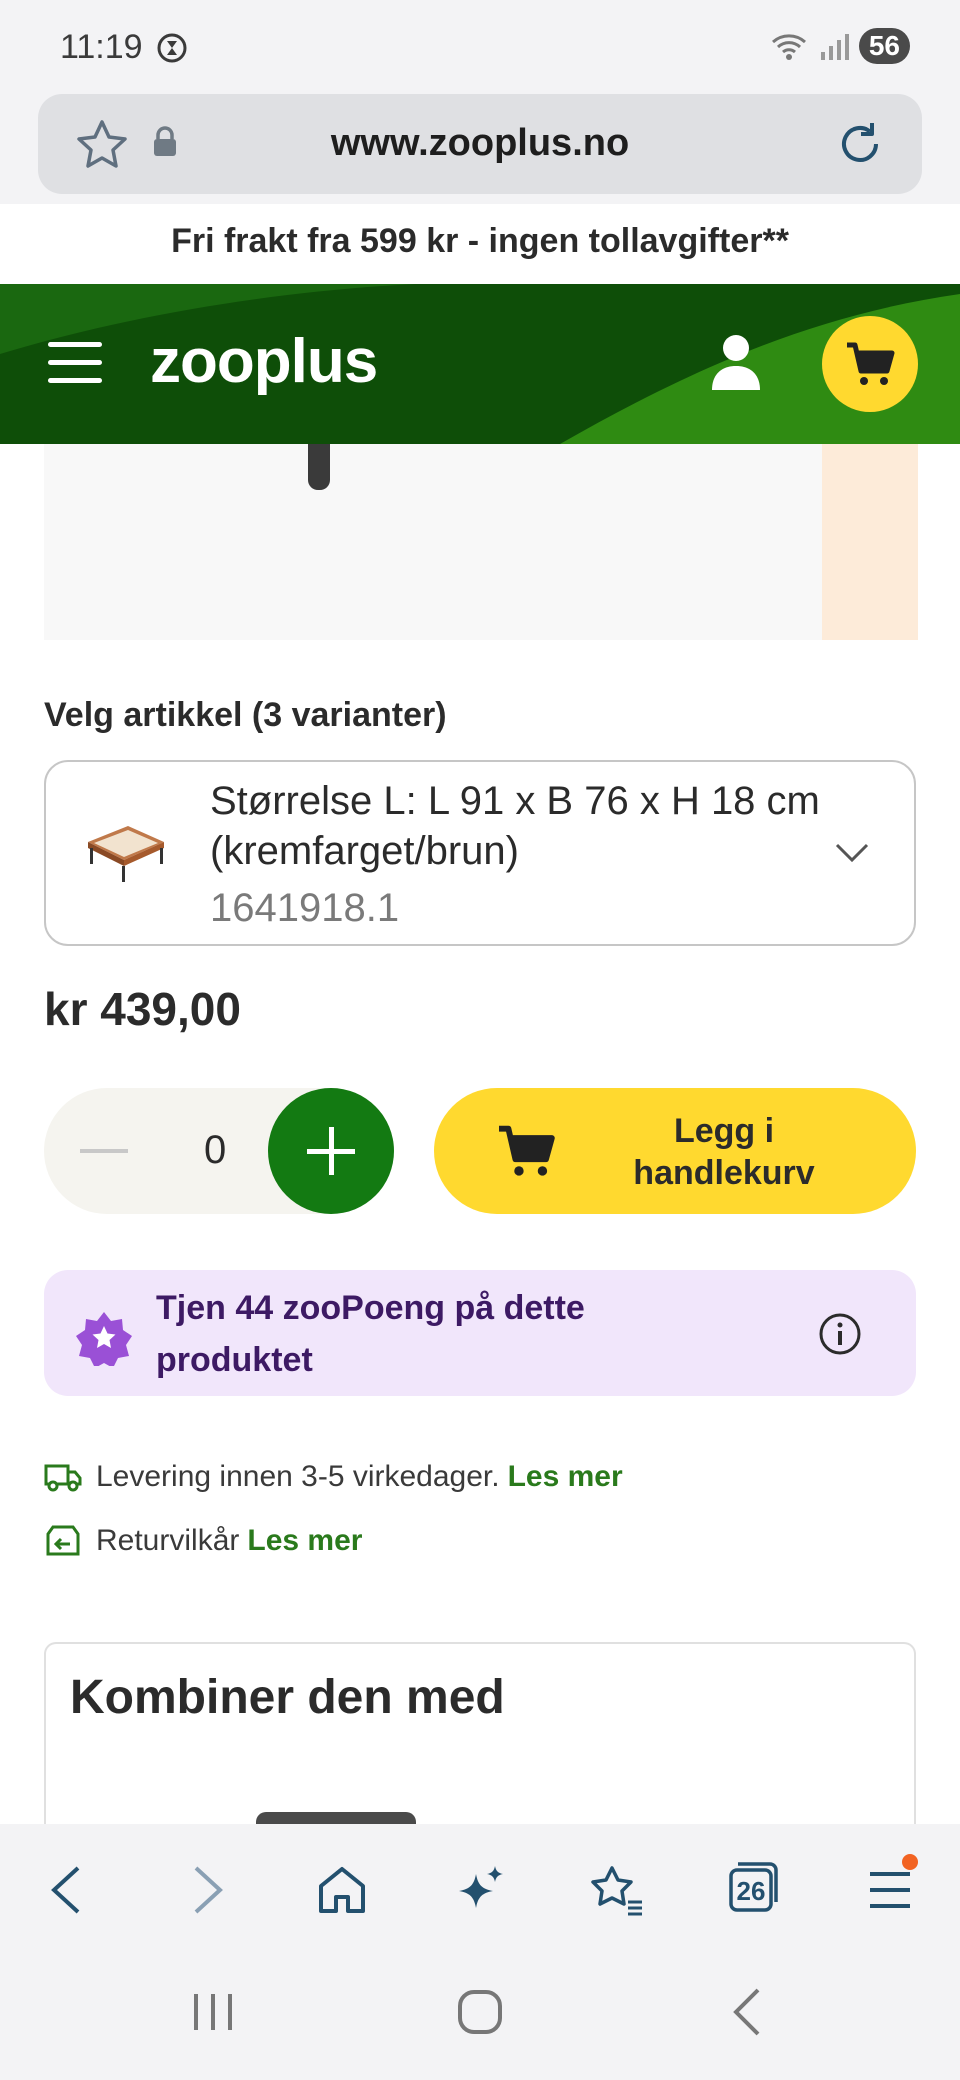  Describe the element at coordinates (126, 854) in the screenshot. I see `variant-thumbnail` at that location.